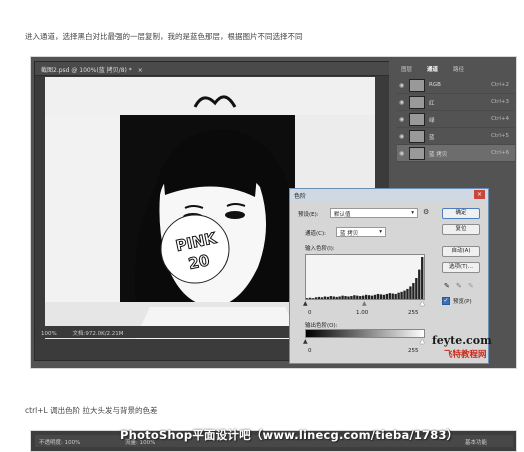 This screenshot has width=524, height=452. What do you see at coordinates (500, 136) in the screenshot?
I see `channel-shortcut: Ctrl+5` at bounding box center [500, 136].